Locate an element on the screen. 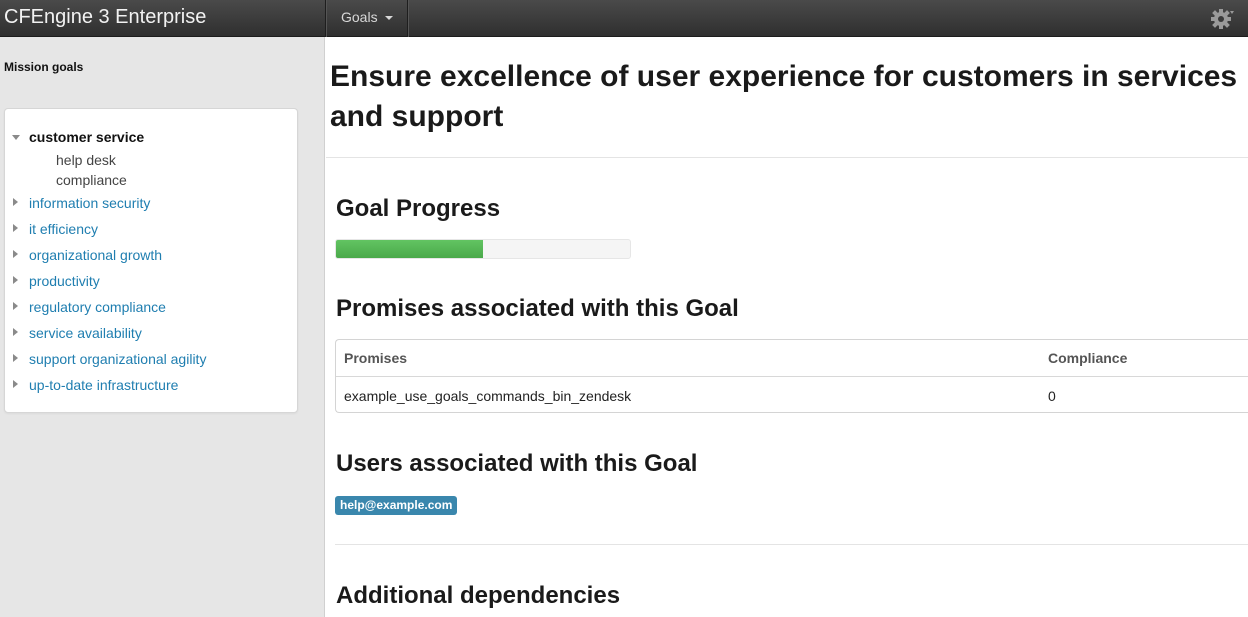 The width and height of the screenshot is (1248, 617). tree-item-regulatory-compliance: regulatory compliance is located at coordinates (89, 307).